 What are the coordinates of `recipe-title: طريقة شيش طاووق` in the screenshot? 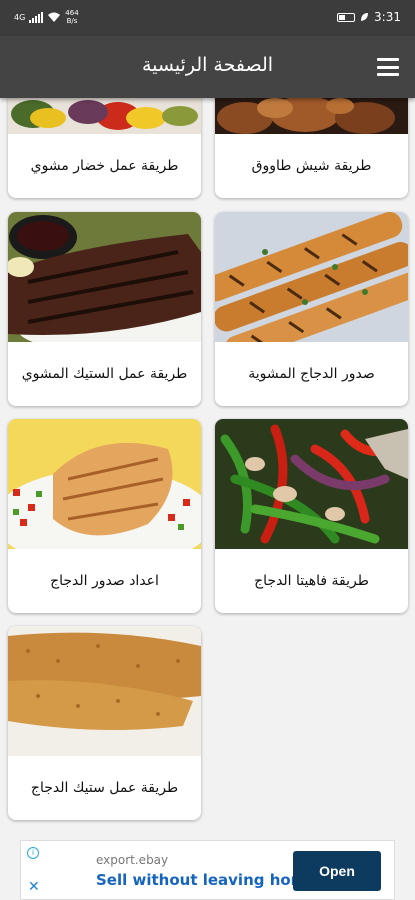 It's located at (311, 166).